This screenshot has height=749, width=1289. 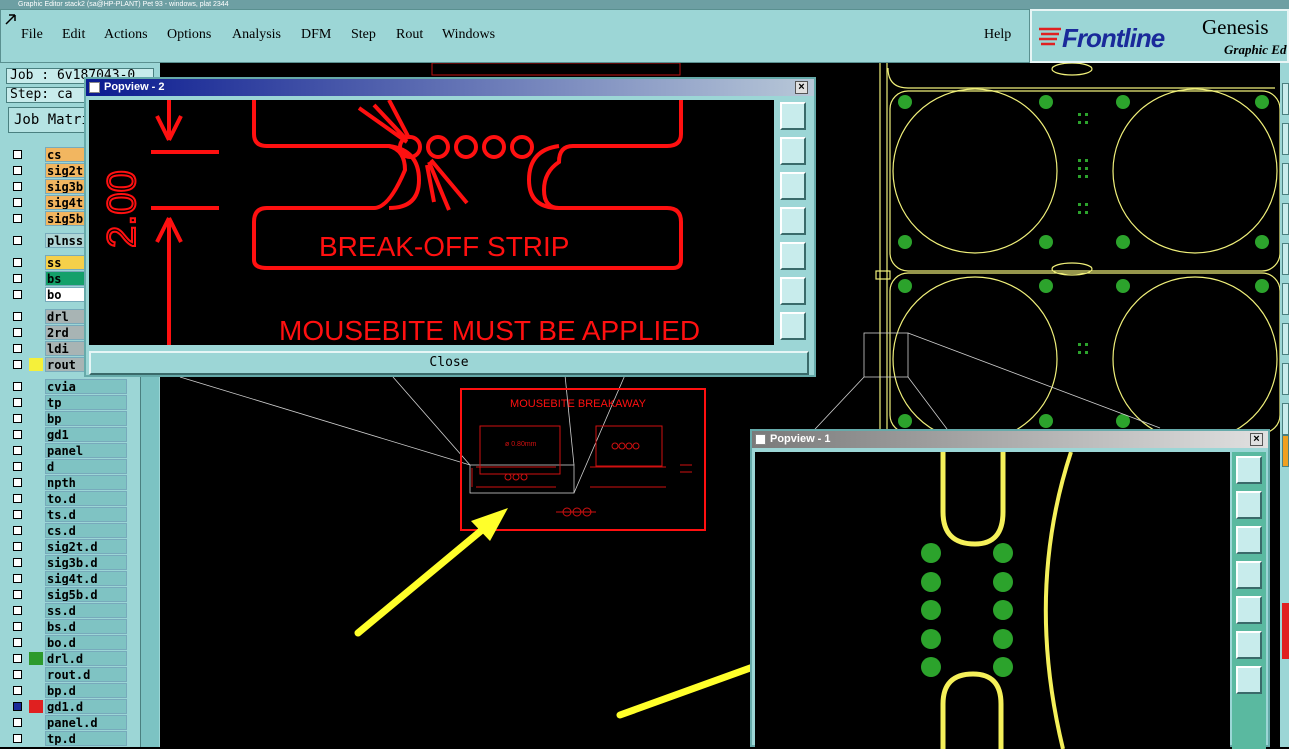 What do you see at coordinates (997, 35) in the screenshot?
I see `menu-help: Help` at bounding box center [997, 35].